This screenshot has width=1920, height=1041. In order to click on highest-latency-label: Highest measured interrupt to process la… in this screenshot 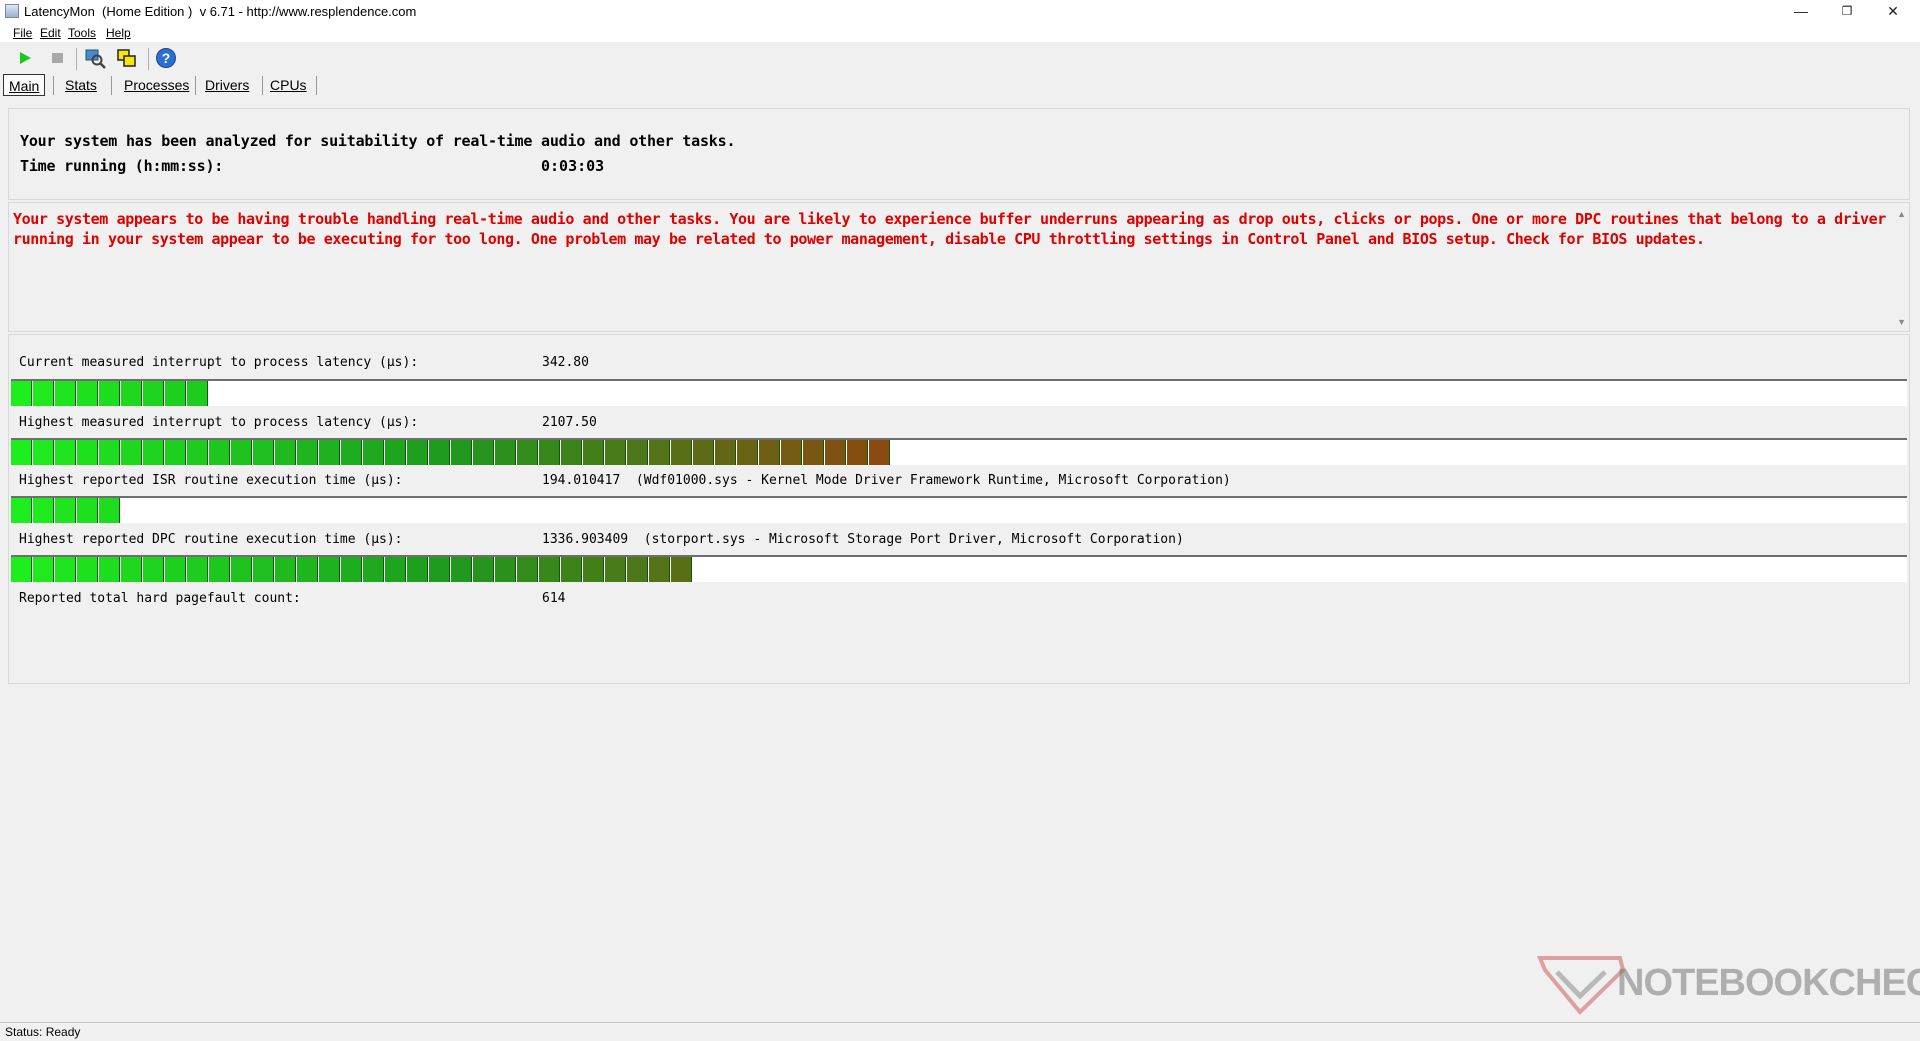, I will do `click(219, 422)`.